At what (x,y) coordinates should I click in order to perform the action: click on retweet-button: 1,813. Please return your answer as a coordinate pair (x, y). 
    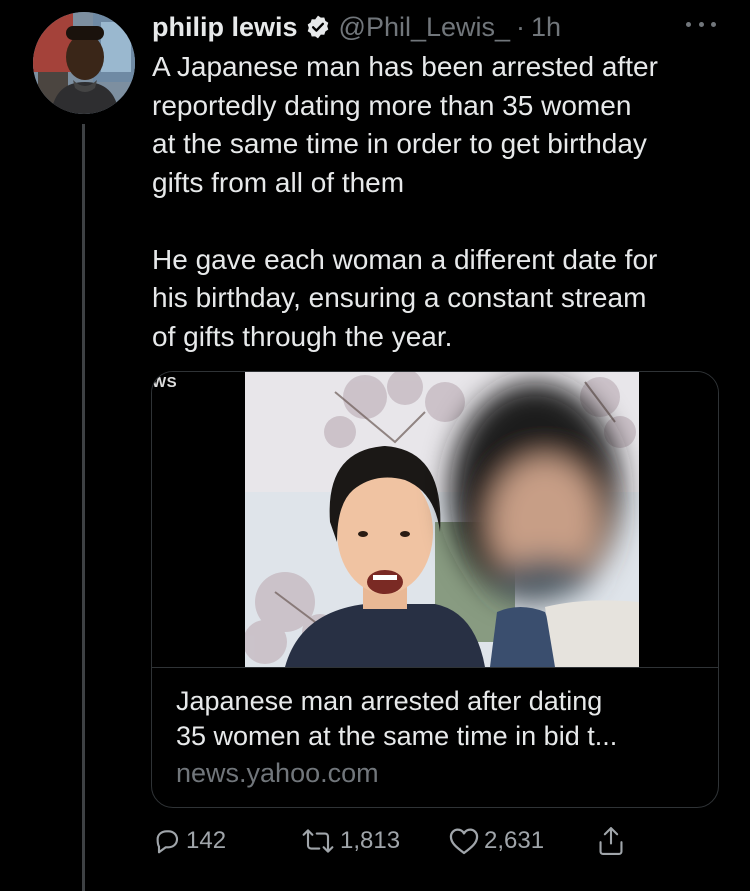
    Looking at the image, I should click on (350, 841).